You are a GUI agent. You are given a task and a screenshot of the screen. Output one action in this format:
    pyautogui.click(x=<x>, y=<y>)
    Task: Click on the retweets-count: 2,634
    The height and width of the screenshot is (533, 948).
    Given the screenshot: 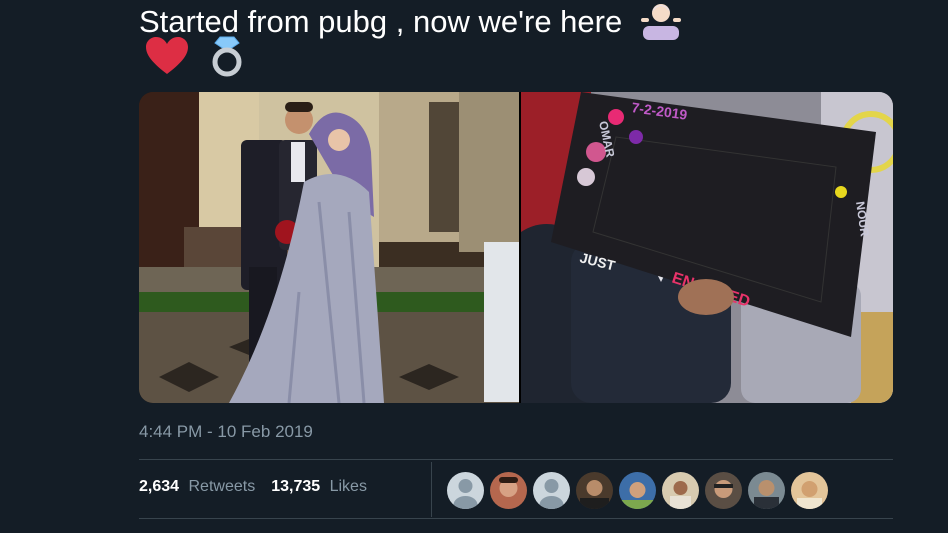 What is the action you would take?
    pyautogui.click(x=159, y=486)
    